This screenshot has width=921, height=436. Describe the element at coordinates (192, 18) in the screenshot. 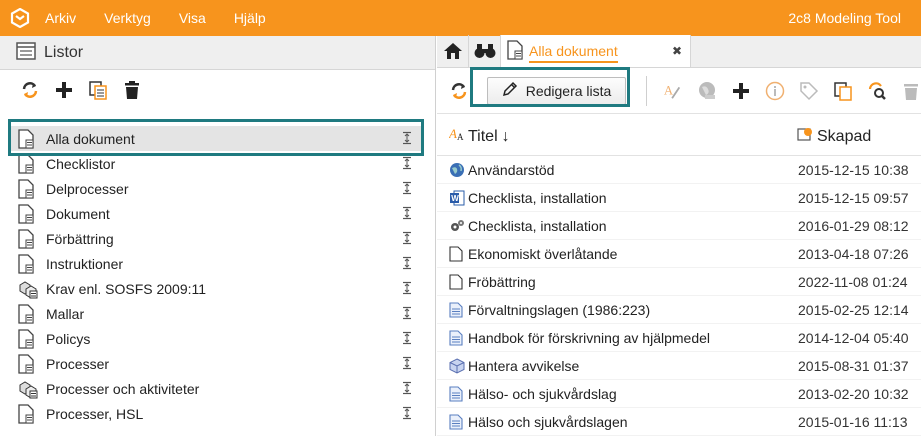

I see `menu-visa: Visa` at that location.